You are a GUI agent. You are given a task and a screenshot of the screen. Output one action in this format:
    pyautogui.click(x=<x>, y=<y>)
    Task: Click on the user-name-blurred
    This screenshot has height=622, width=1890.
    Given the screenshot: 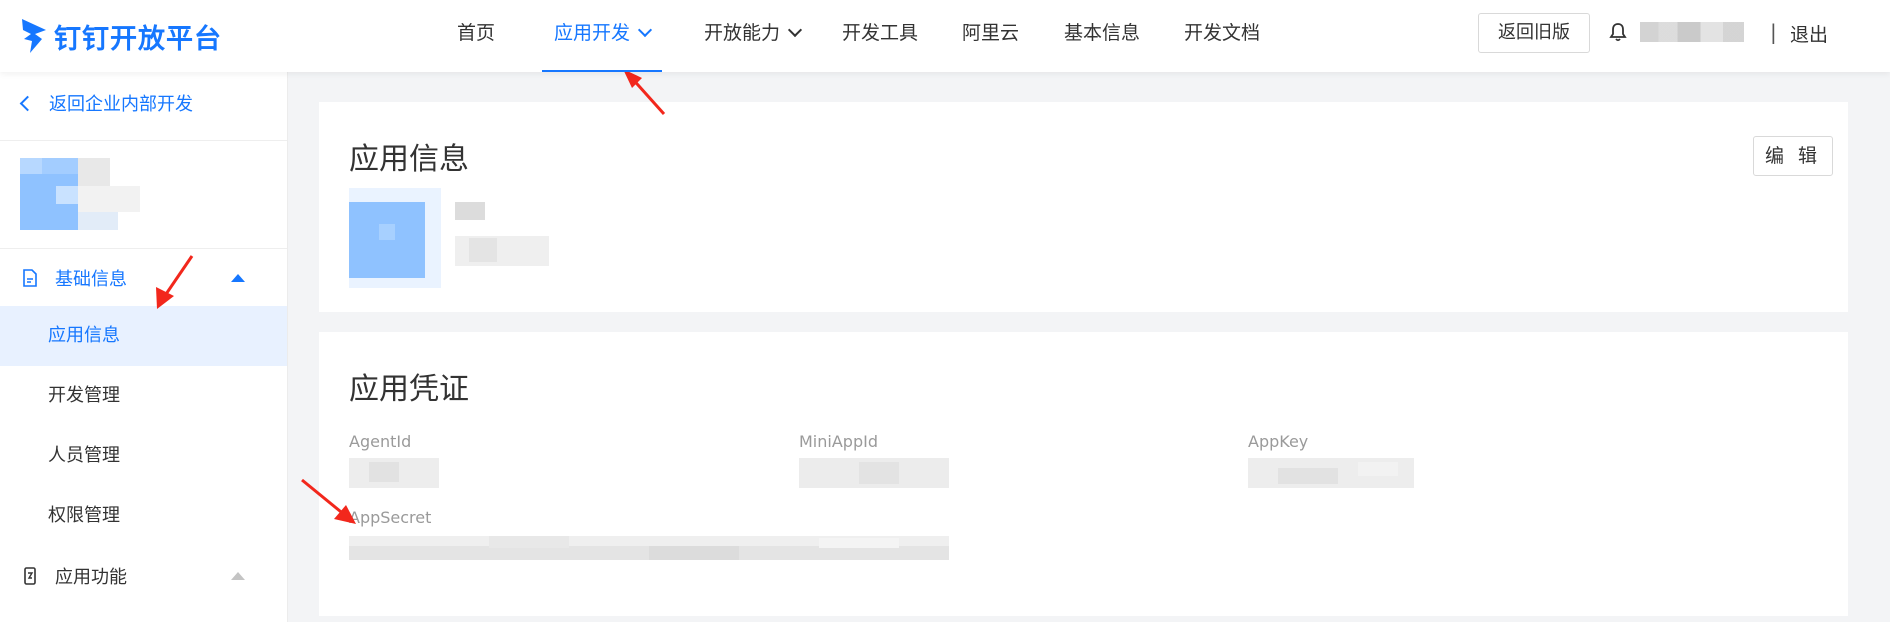 What is the action you would take?
    pyautogui.click(x=1692, y=32)
    